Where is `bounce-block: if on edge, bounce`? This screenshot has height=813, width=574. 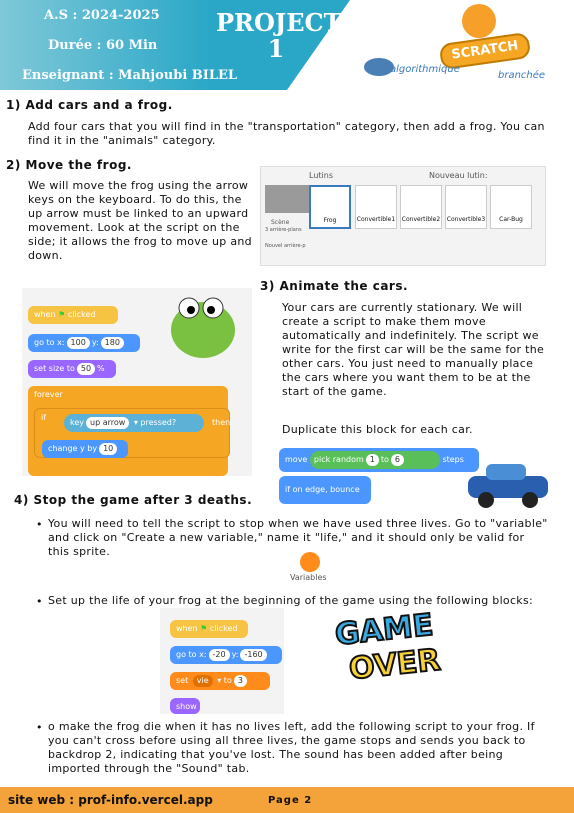
bounce-block: if on edge, bounce is located at coordinates (325, 490).